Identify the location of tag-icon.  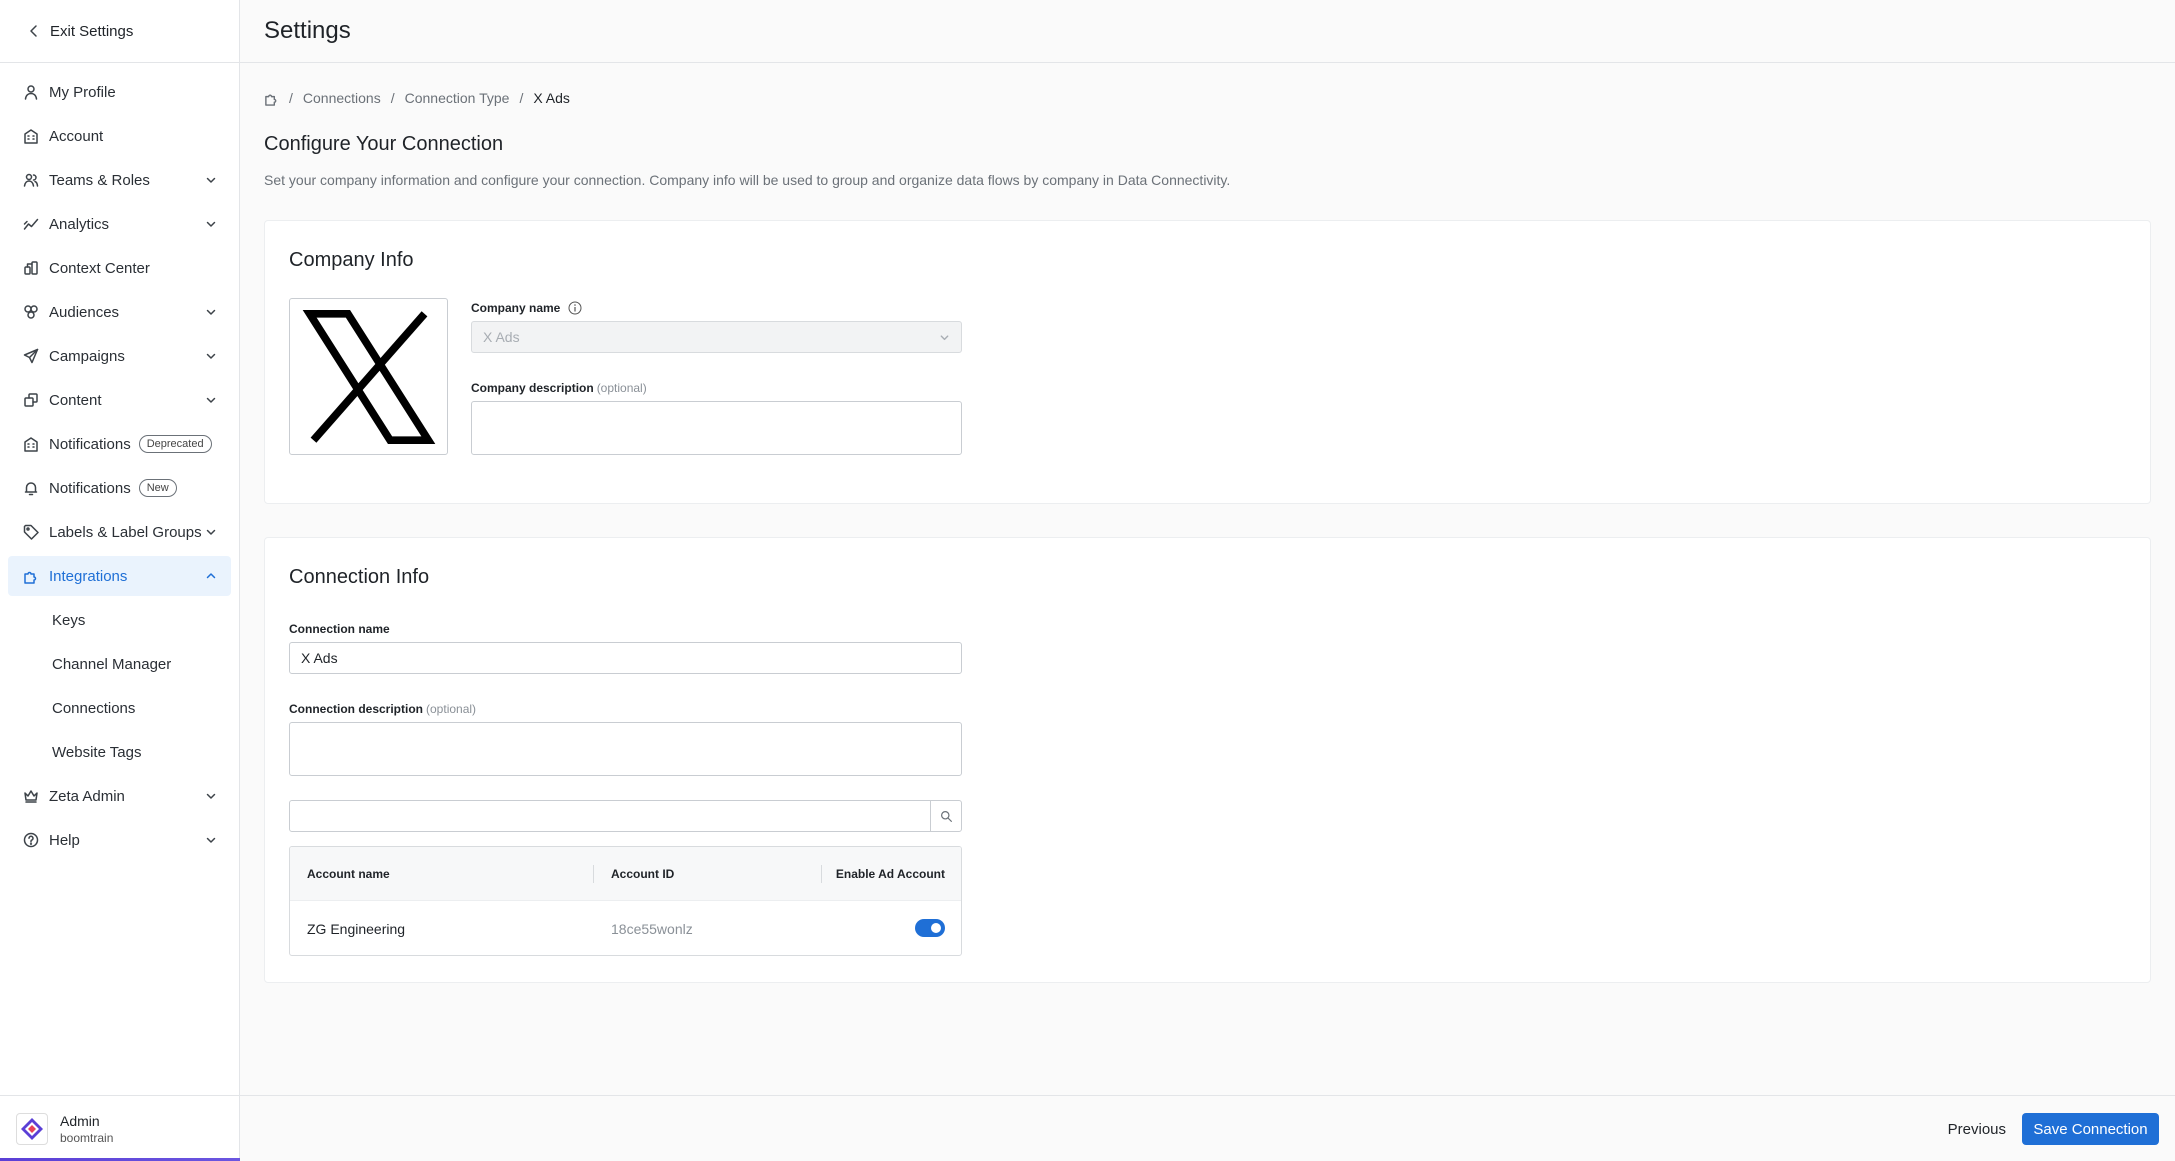
(31, 532).